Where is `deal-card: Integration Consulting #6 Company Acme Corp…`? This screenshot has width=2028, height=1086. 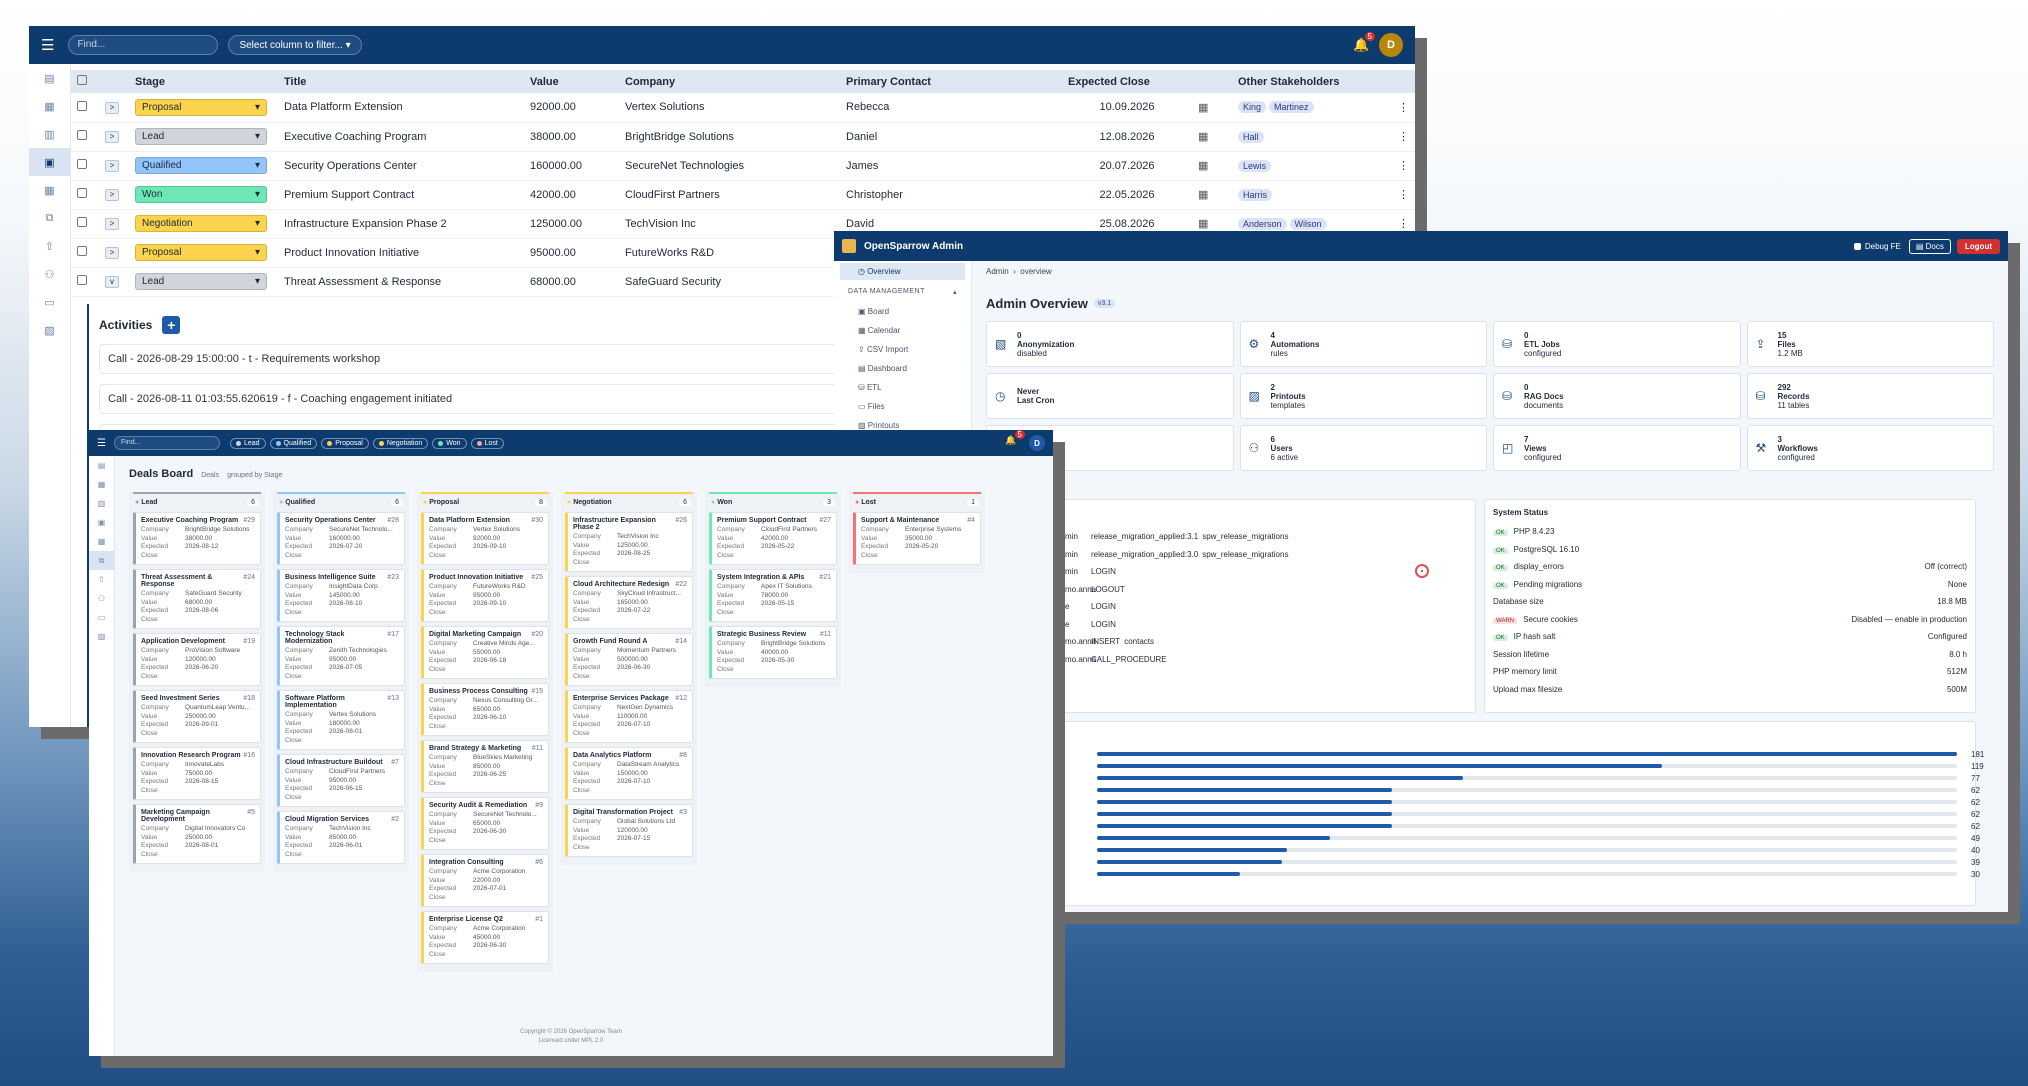 deal-card: Integration Consulting #6 Company Acme Corp… is located at coordinates (485, 880).